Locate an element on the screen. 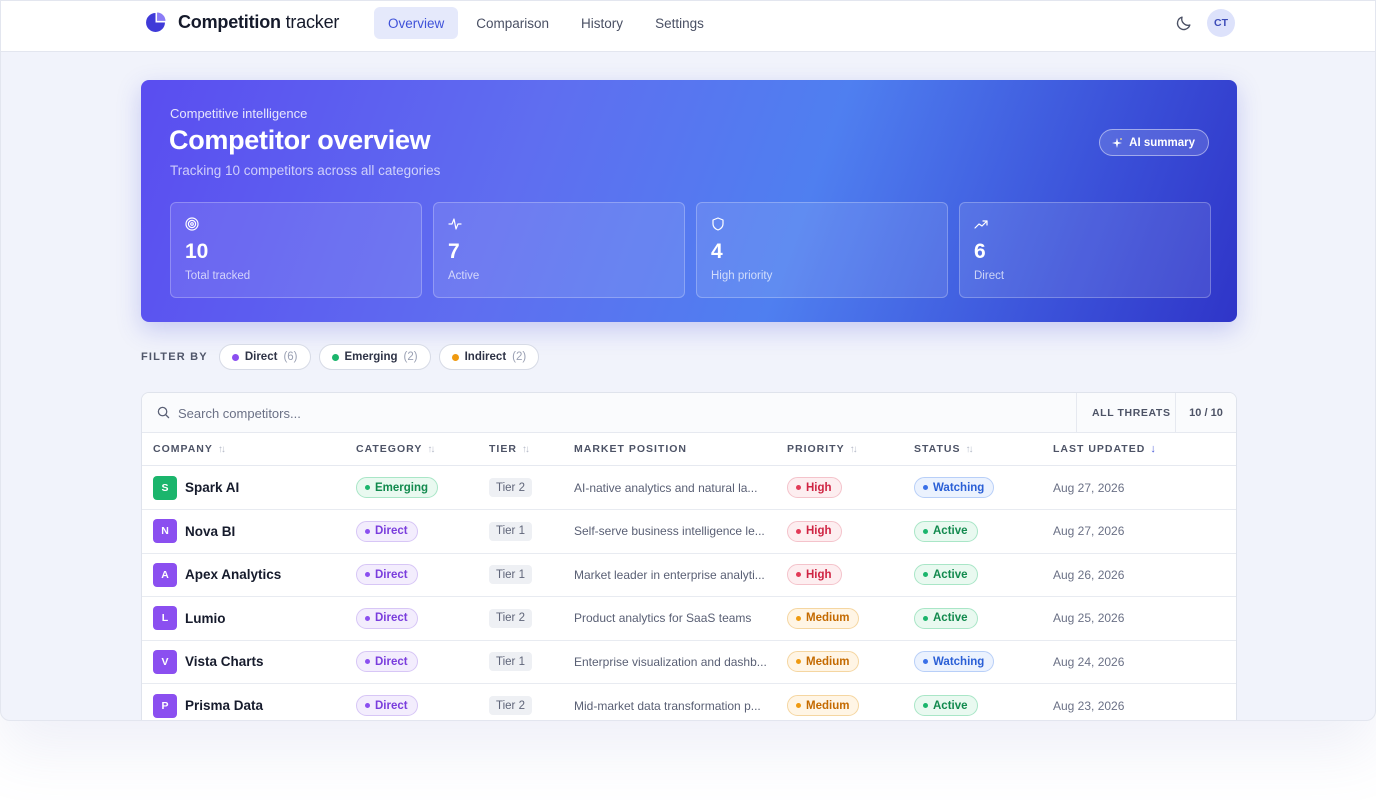  filter-chip-direct: Direct (6) is located at coordinates (264, 357).